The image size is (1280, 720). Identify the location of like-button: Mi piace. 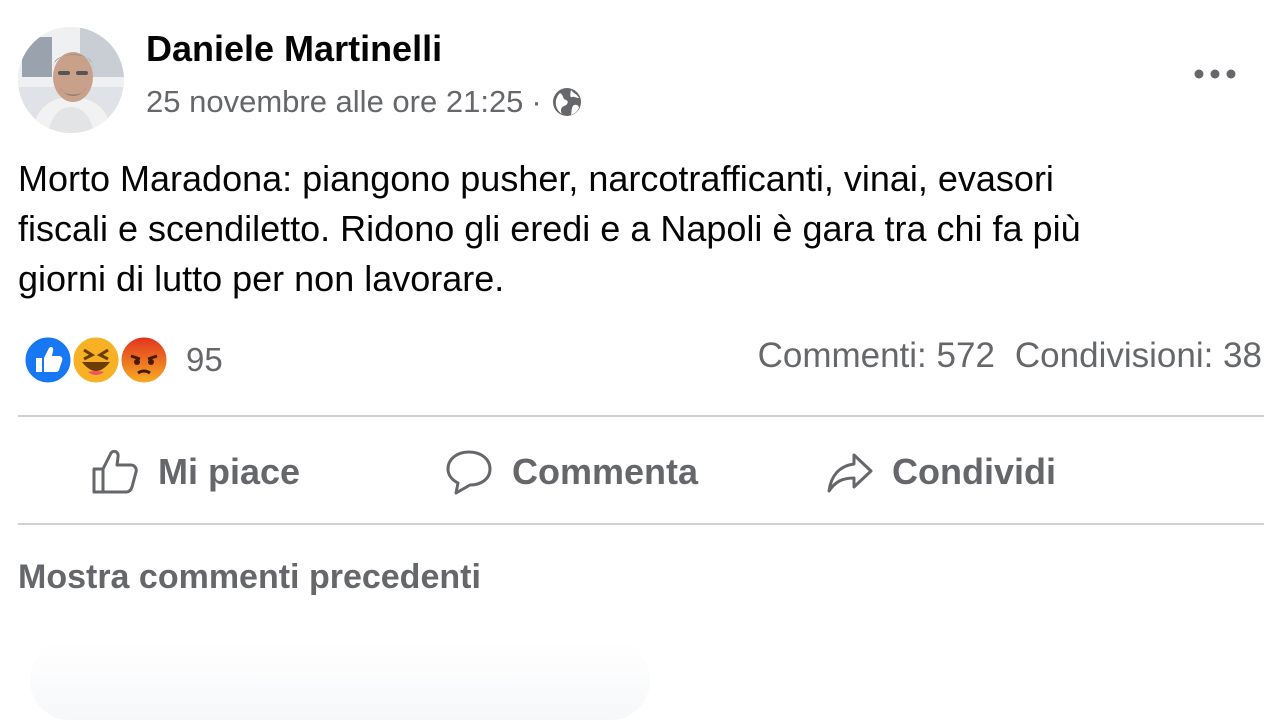
(195, 472).